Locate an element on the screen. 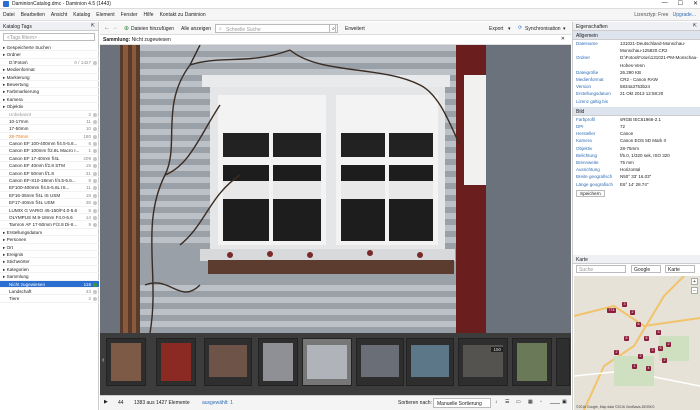 The image size is (700, 410). tree-node: ▸ Personen is located at coordinates (49, 240).